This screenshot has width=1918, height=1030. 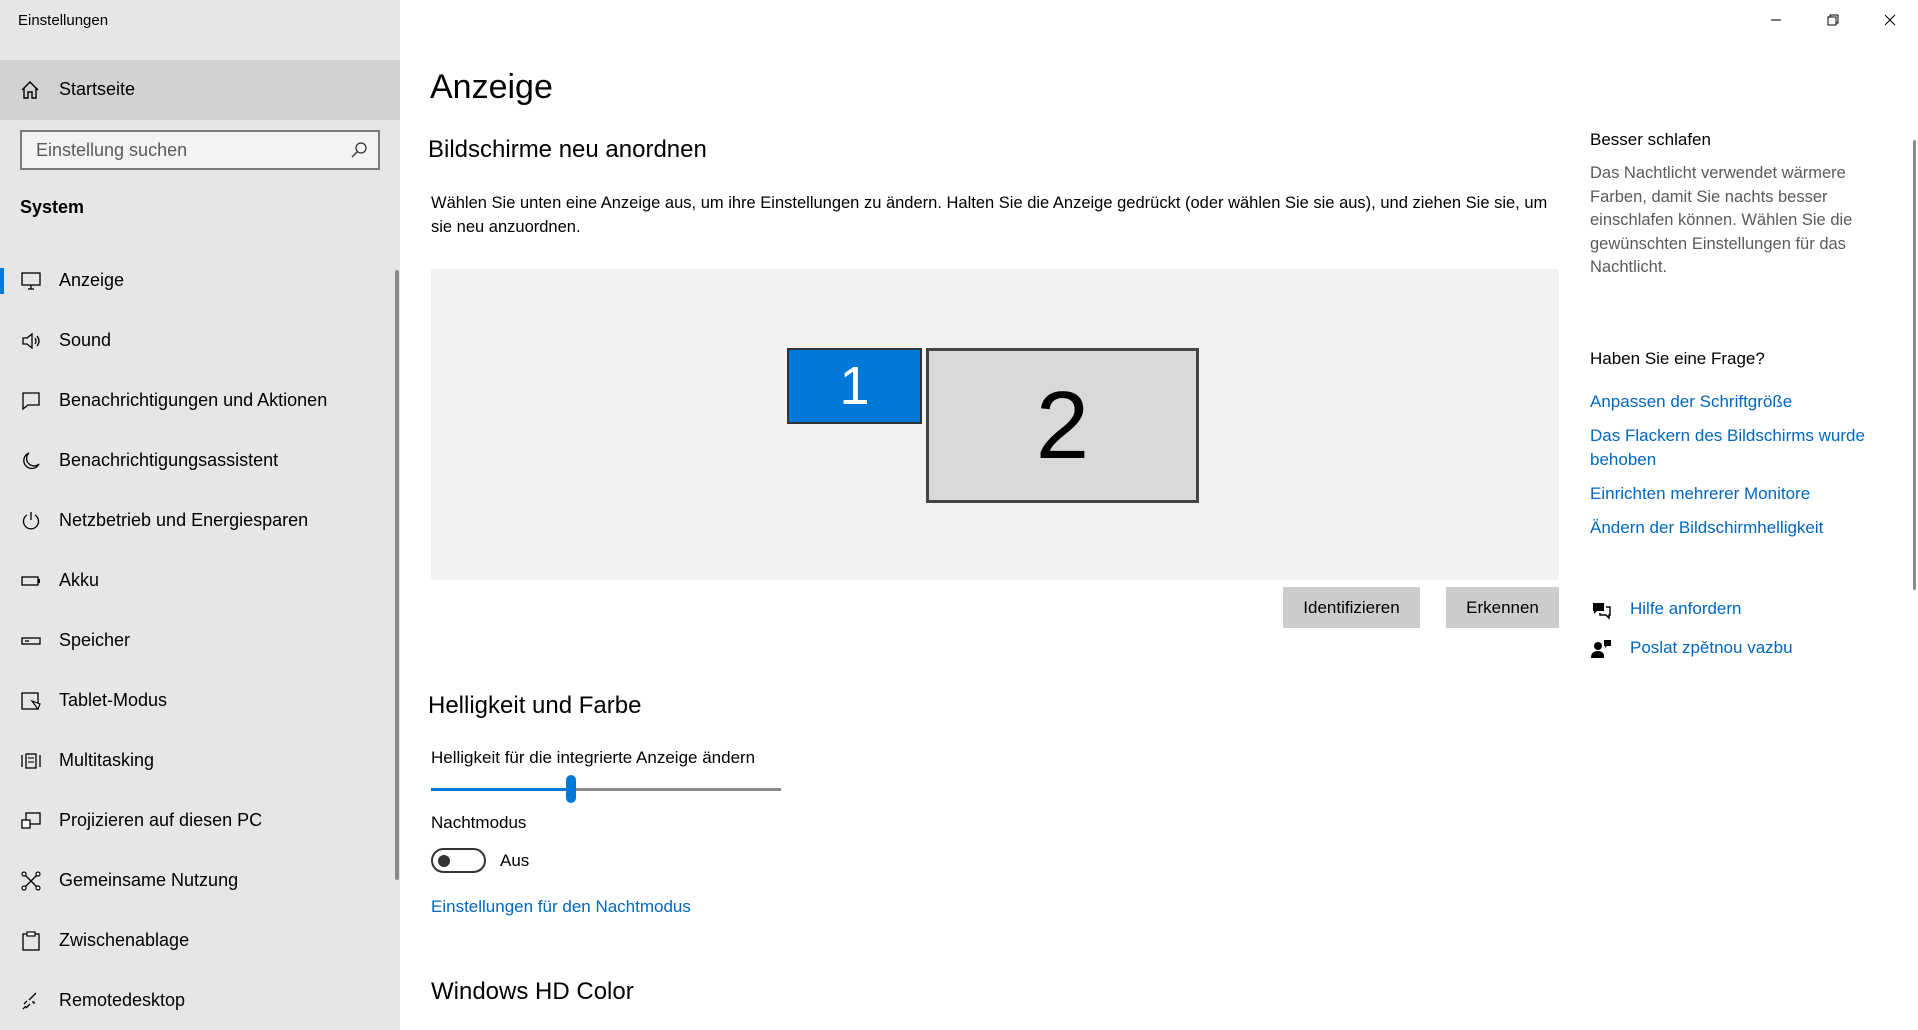 What do you see at coordinates (97, 89) in the screenshot?
I see `home-label: Startseite` at bounding box center [97, 89].